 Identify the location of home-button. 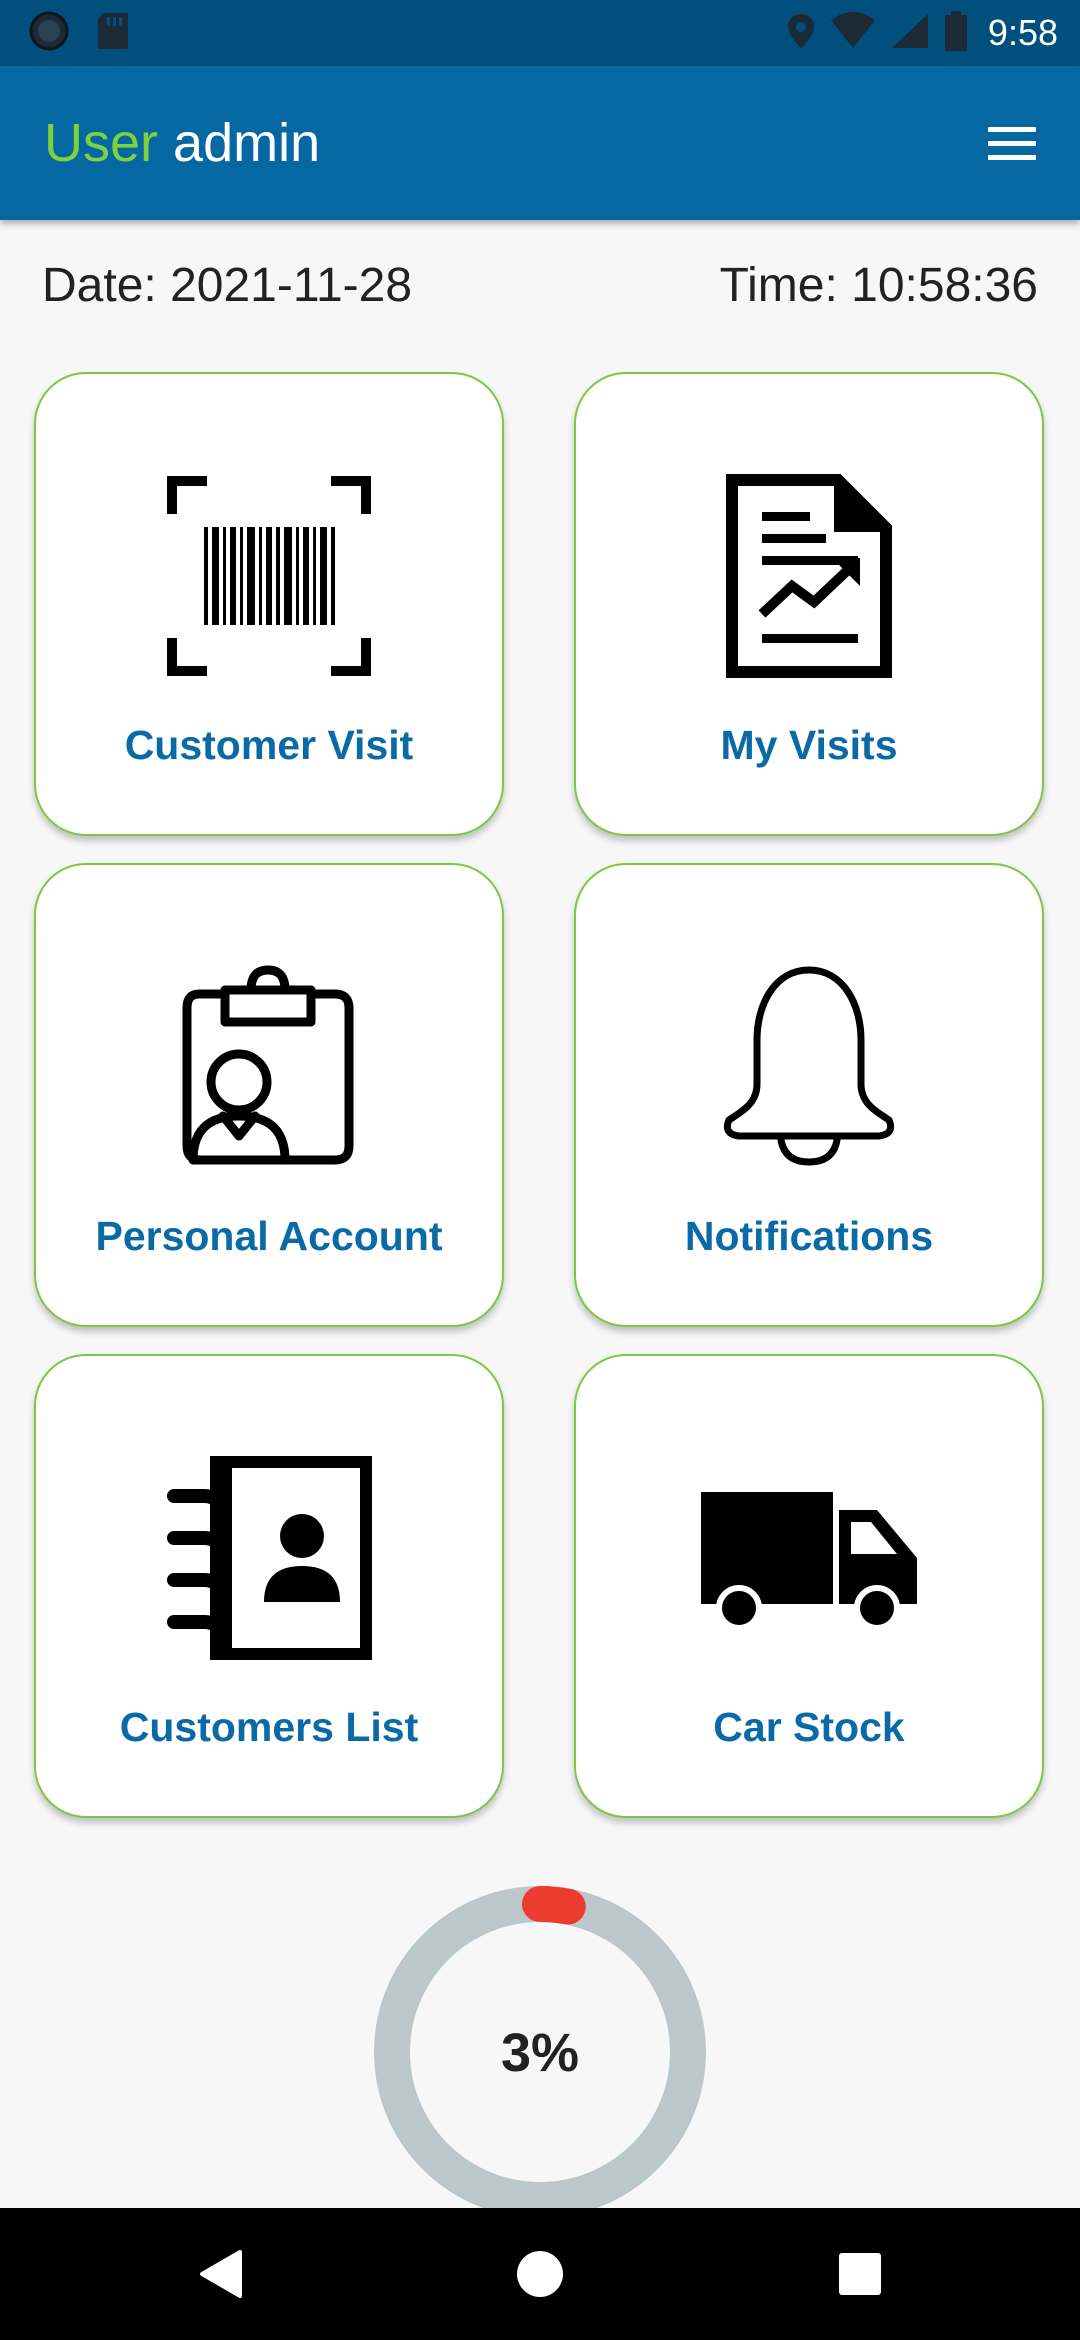
(540, 2274).